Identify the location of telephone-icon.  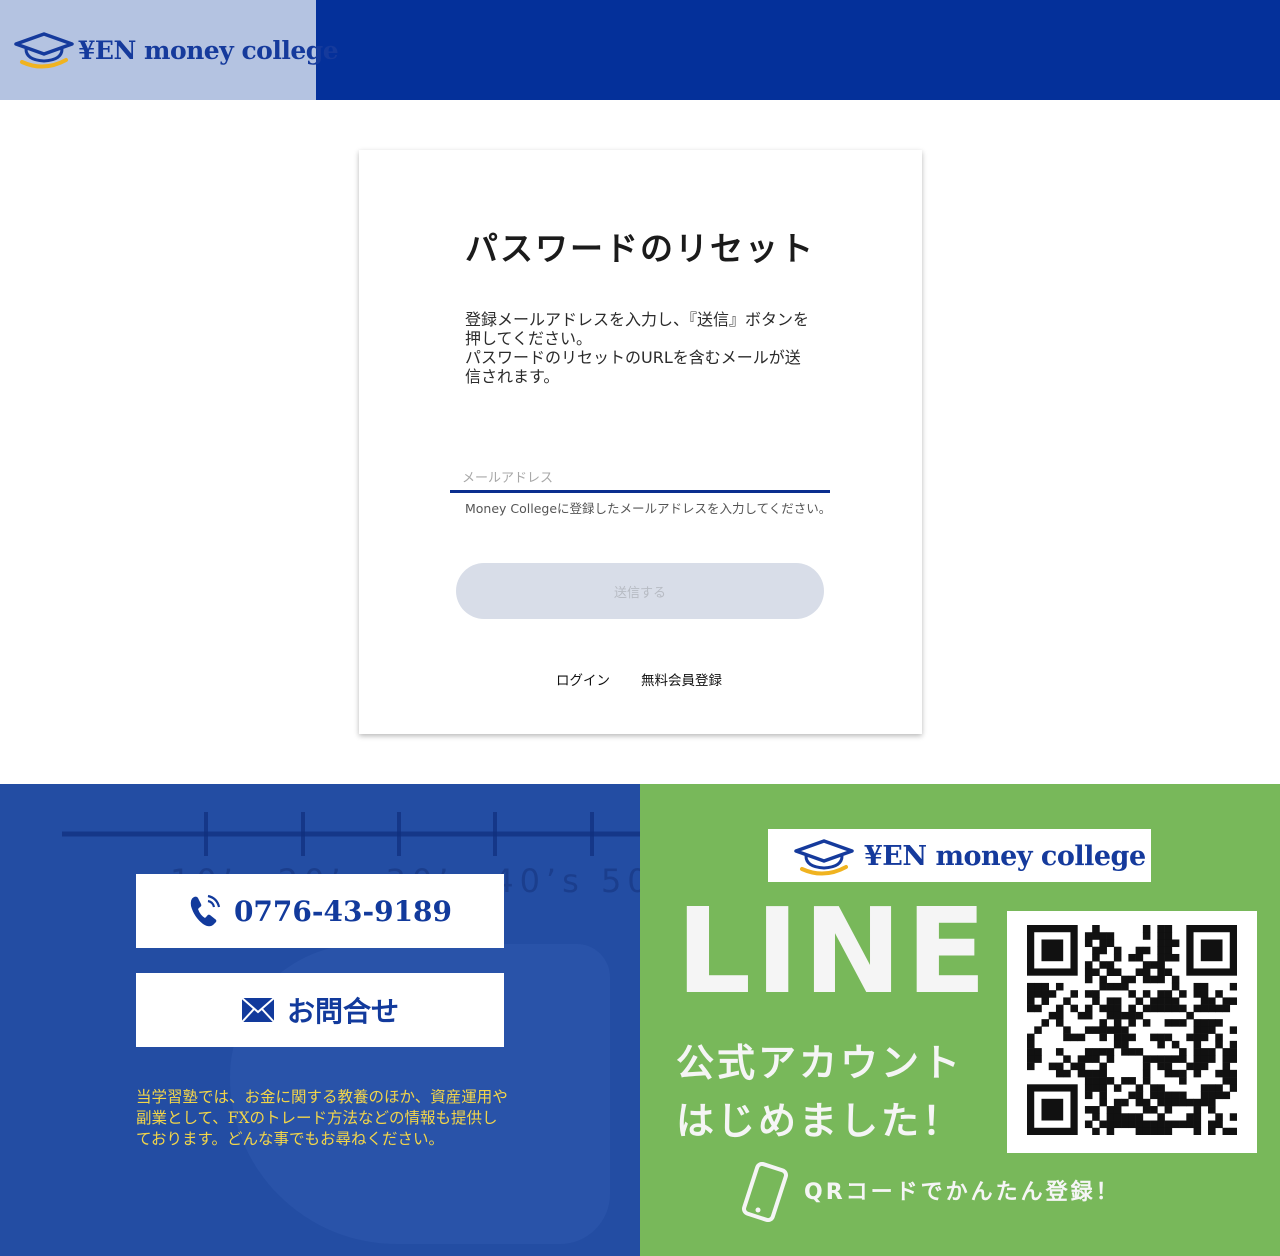
(205, 910).